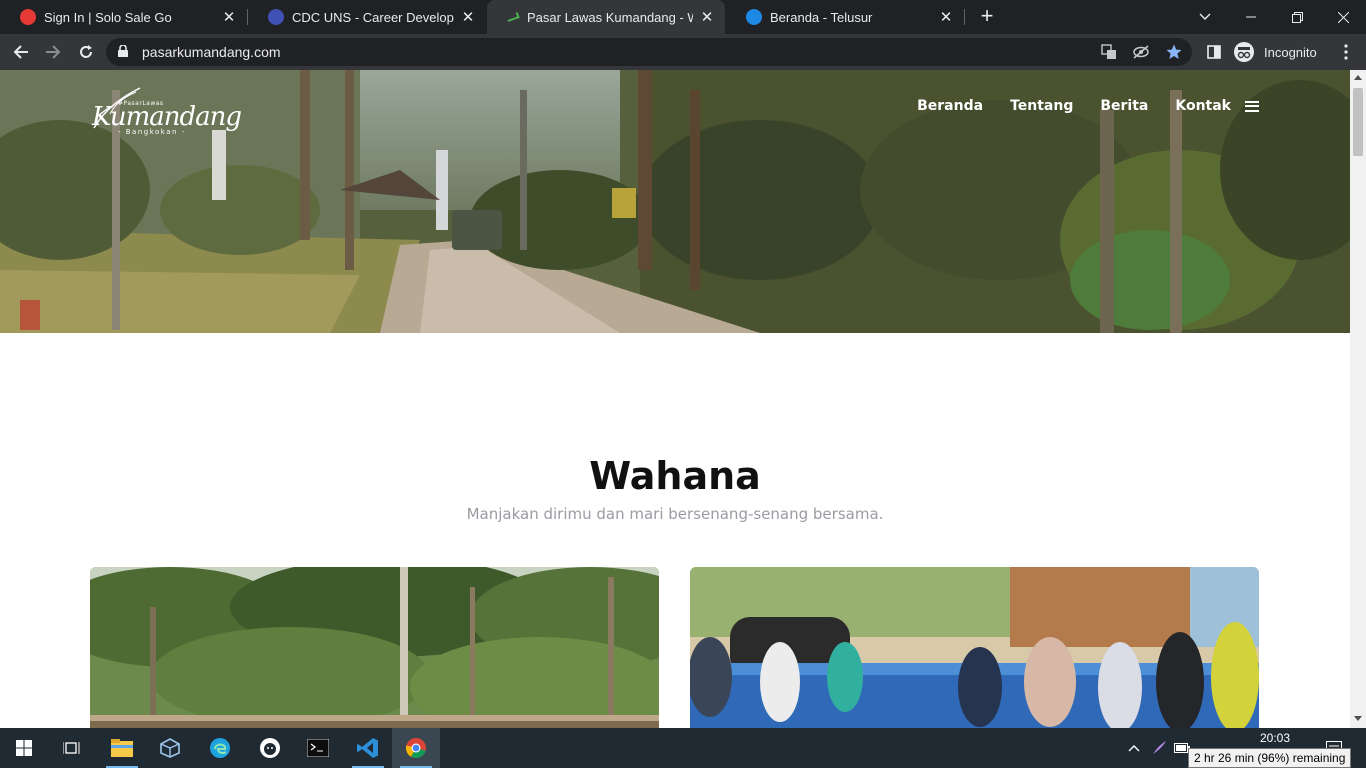 This screenshot has width=1366, height=768. I want to click on minimize-button, so click(1251, 17).